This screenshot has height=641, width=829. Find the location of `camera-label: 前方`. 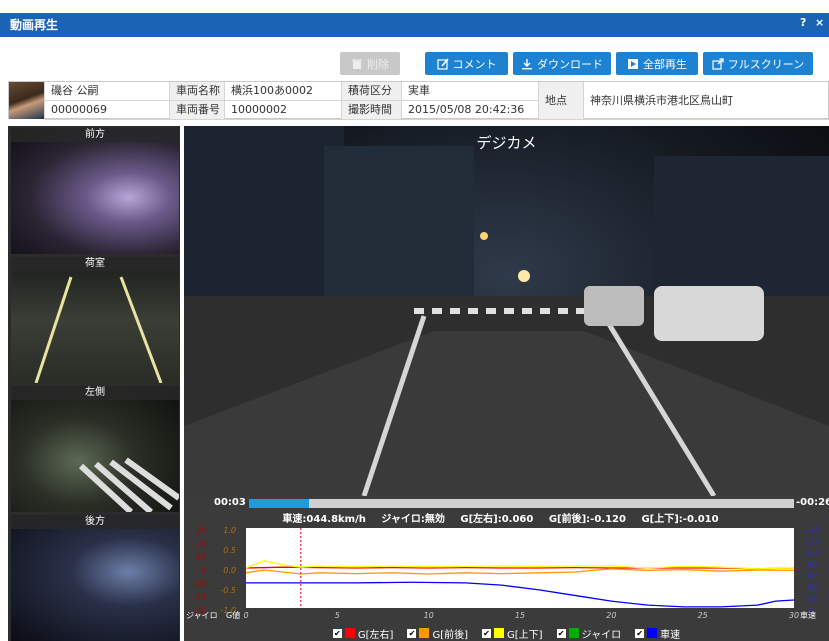

camera-label: 前方 is located at coordinates (95, 135).